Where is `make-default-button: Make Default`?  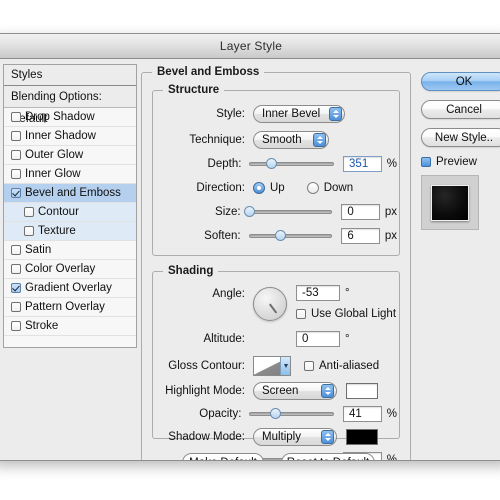
make-default-button: Make Default is located at coordinates (223, 456).